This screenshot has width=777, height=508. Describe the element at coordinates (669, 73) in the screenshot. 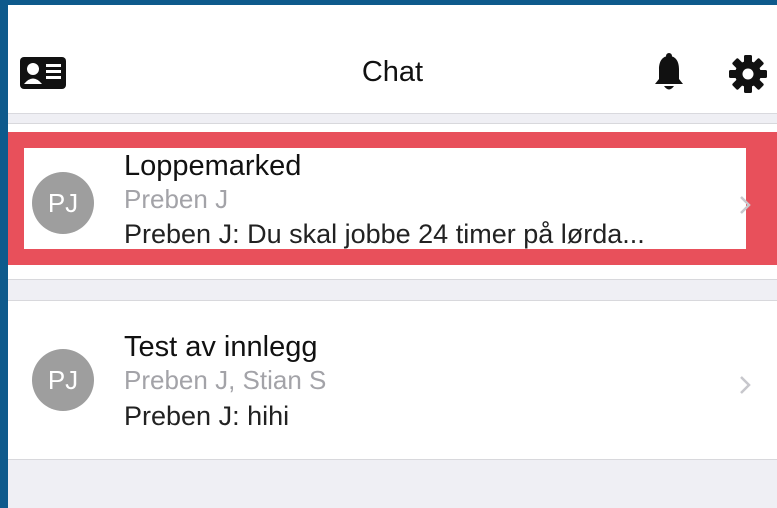

I see `bell-icon` at that location.